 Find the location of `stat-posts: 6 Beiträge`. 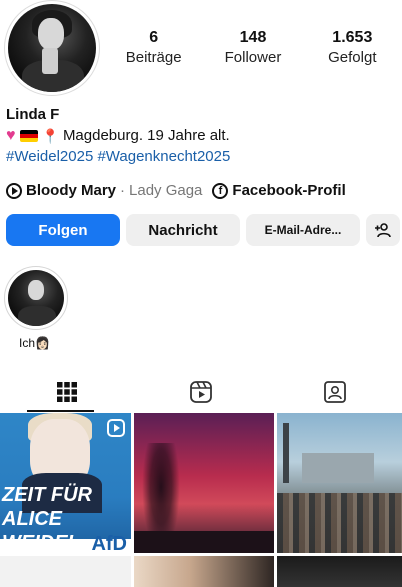

stat-posts: 6 Beiträge is located at coordinates (153, 48).